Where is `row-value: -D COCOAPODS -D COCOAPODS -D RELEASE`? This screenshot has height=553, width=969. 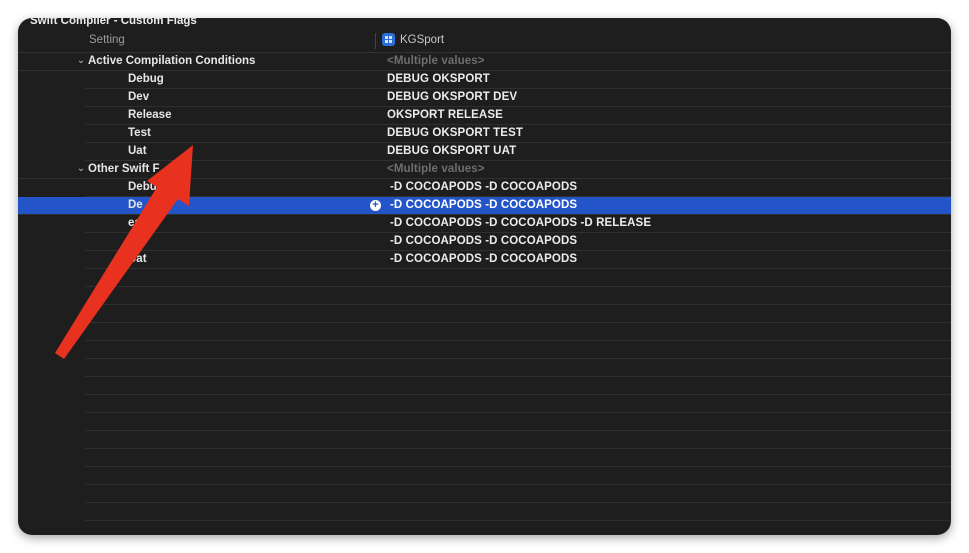 row-value: -D COCOAPODS -D COCOAPODS -D RELEASE is located at coordinates (520, 223).